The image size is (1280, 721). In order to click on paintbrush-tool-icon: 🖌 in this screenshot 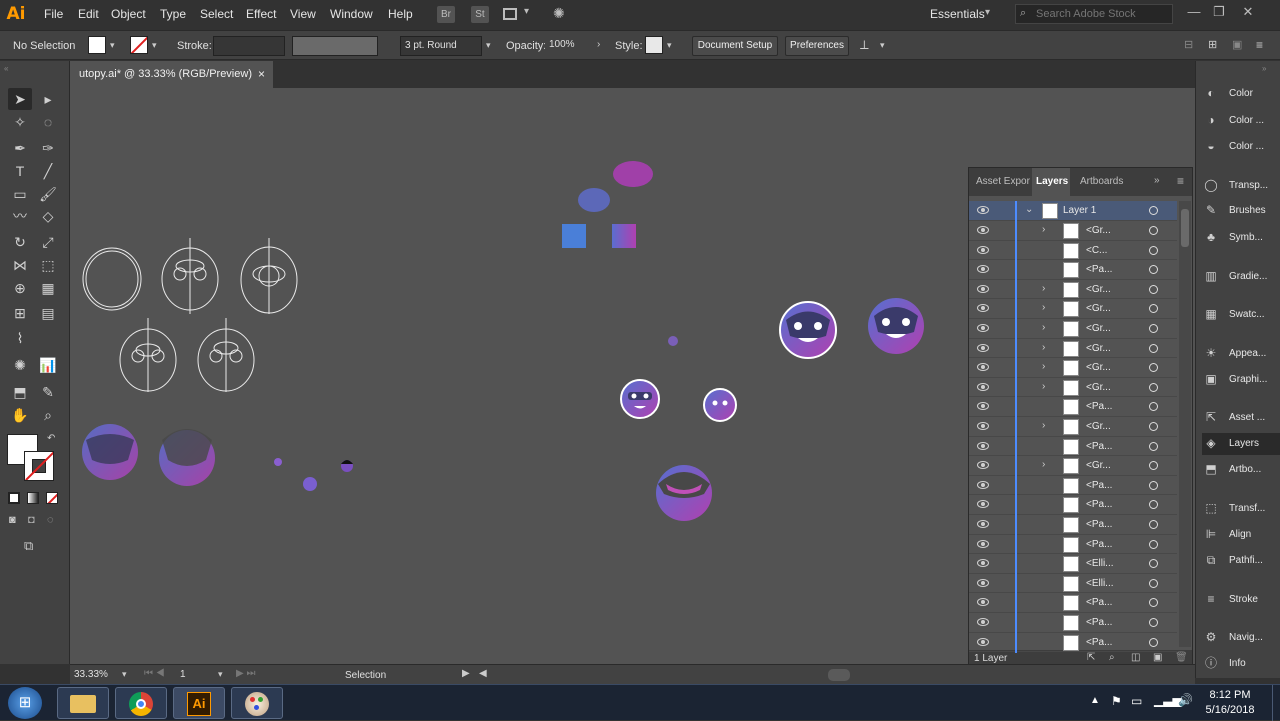, I will do `click(48, 194)`.